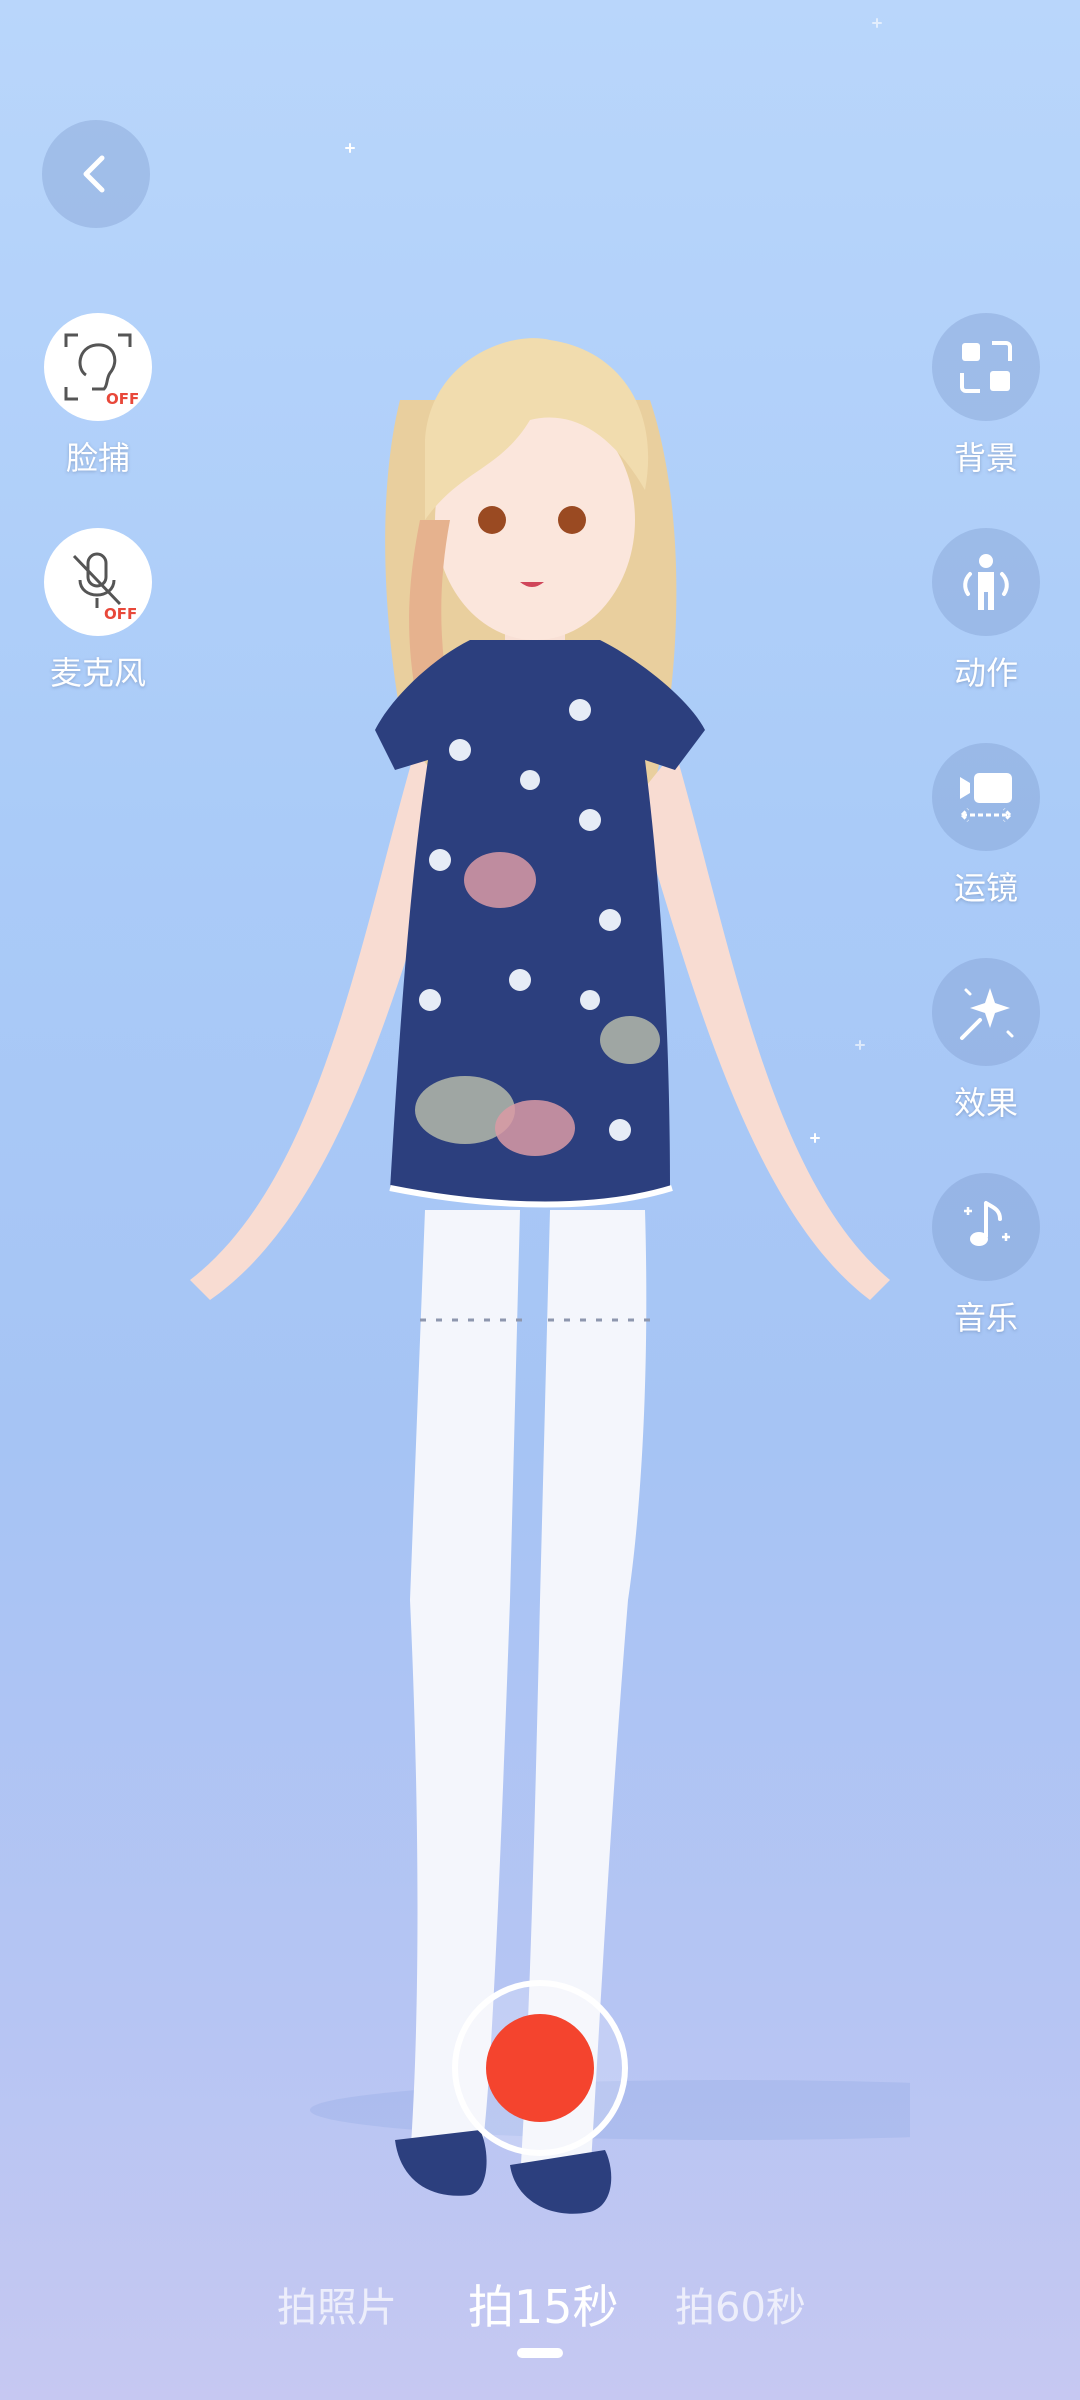  Describe the element at coordinates (540, 2353) in the screenshot. I see `active-mode-indicator` at that location.